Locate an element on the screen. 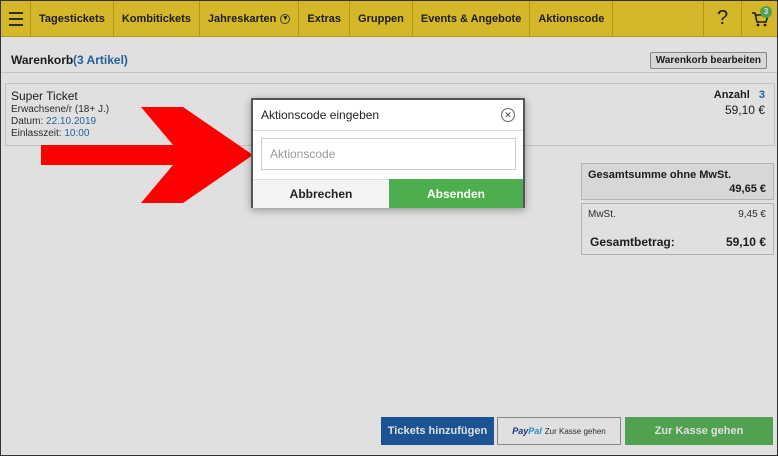 Image resolution: width=778 pixels, height=456 pixels. red-arrow-annotation is located at coordinates (147, 155).